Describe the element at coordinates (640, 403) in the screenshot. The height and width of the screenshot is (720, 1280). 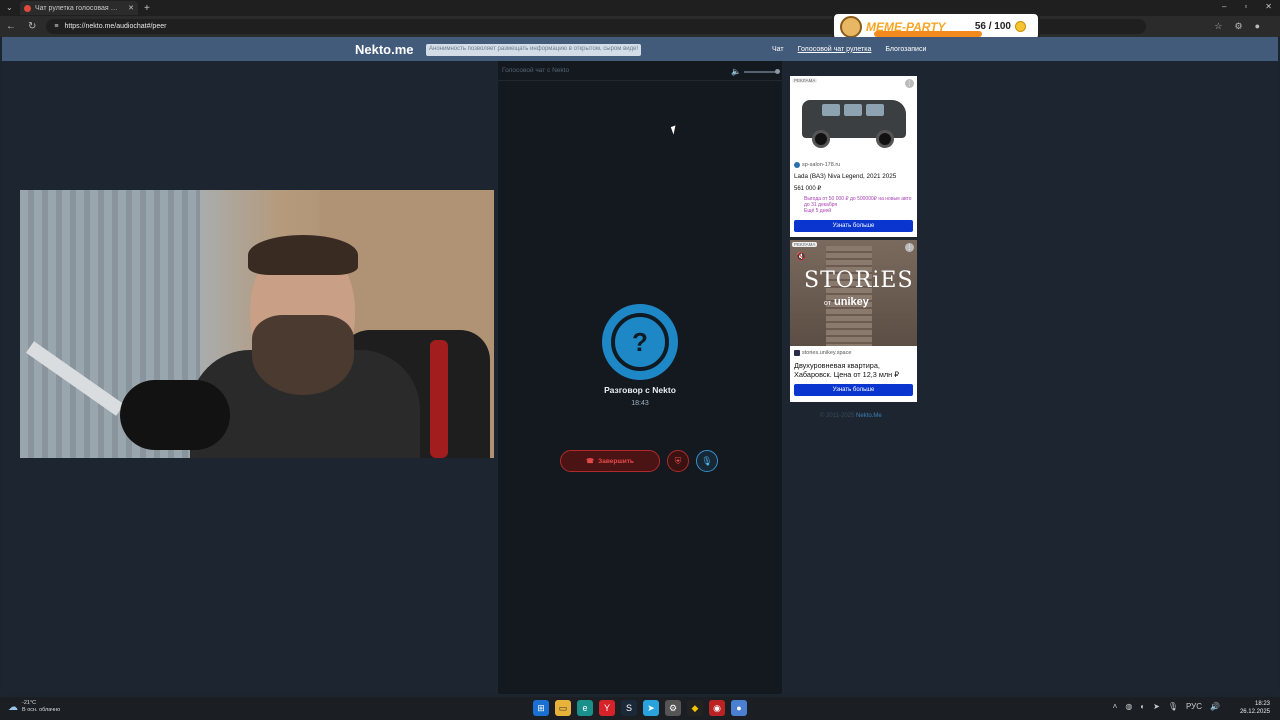
I see `conversation-timer: 18:43` at that location.